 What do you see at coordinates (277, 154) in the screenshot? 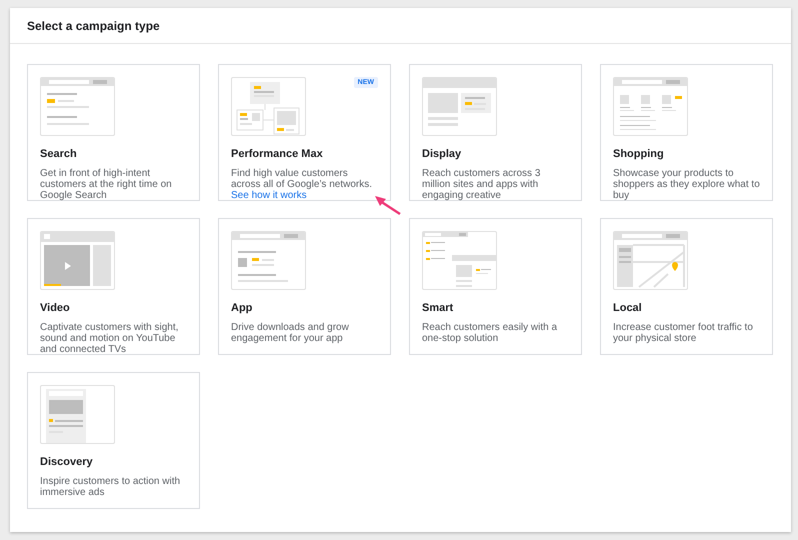
I see `campaign-name: Performance Max` at bounding box center [277, 154].